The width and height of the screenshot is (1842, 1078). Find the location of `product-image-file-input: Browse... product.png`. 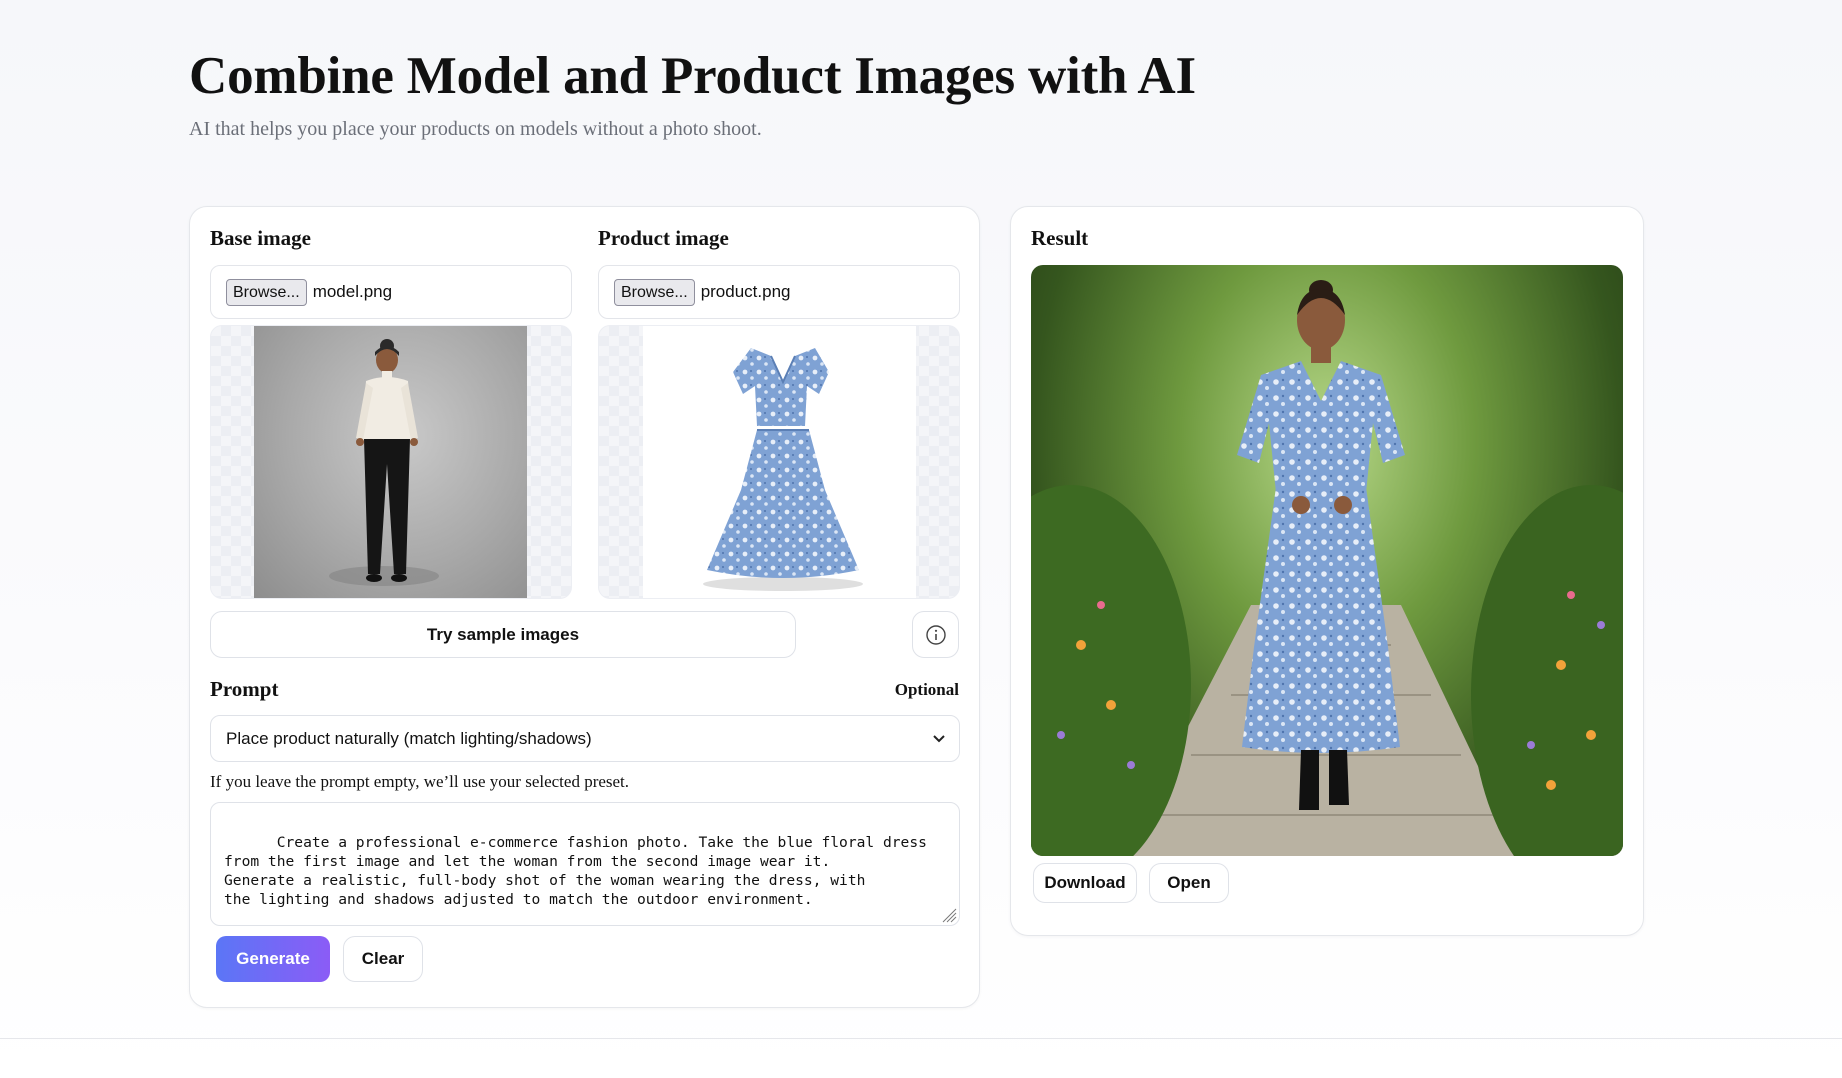

product-image-file-input: Browse... product.png is located at coordinates (779, 292).